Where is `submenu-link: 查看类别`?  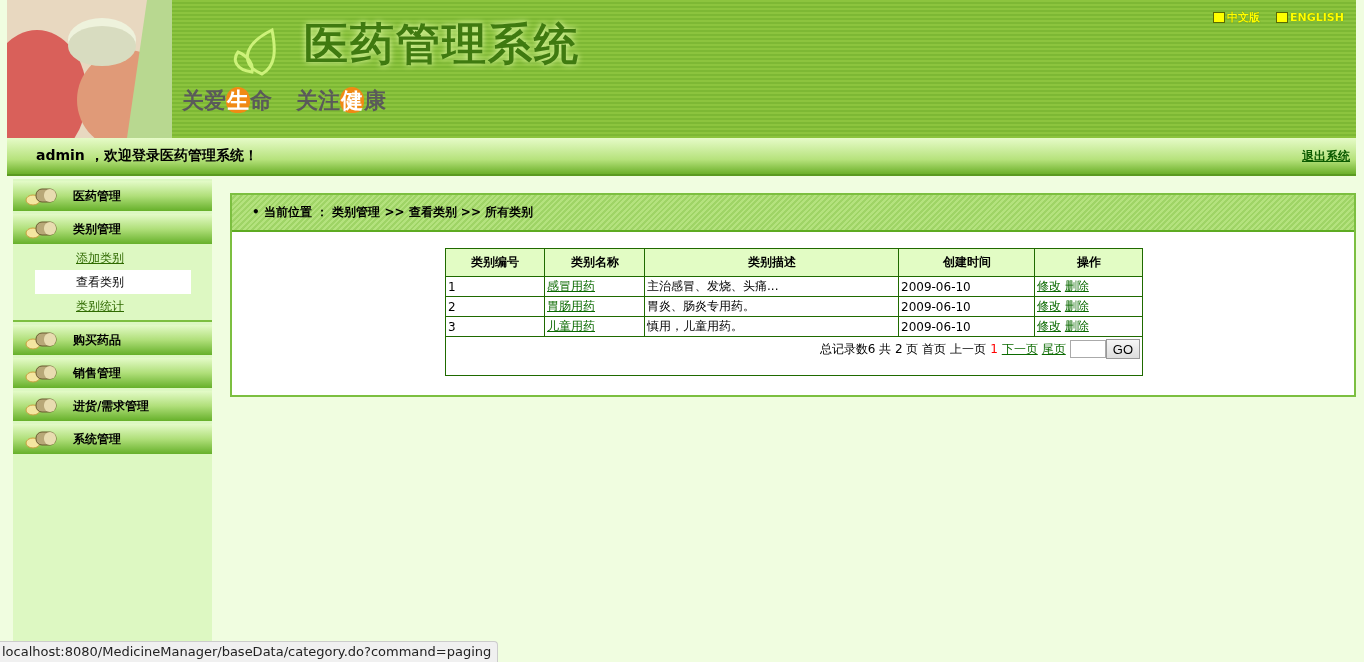 submenu-link: 查看类别 is located at coordinates (113, 282).